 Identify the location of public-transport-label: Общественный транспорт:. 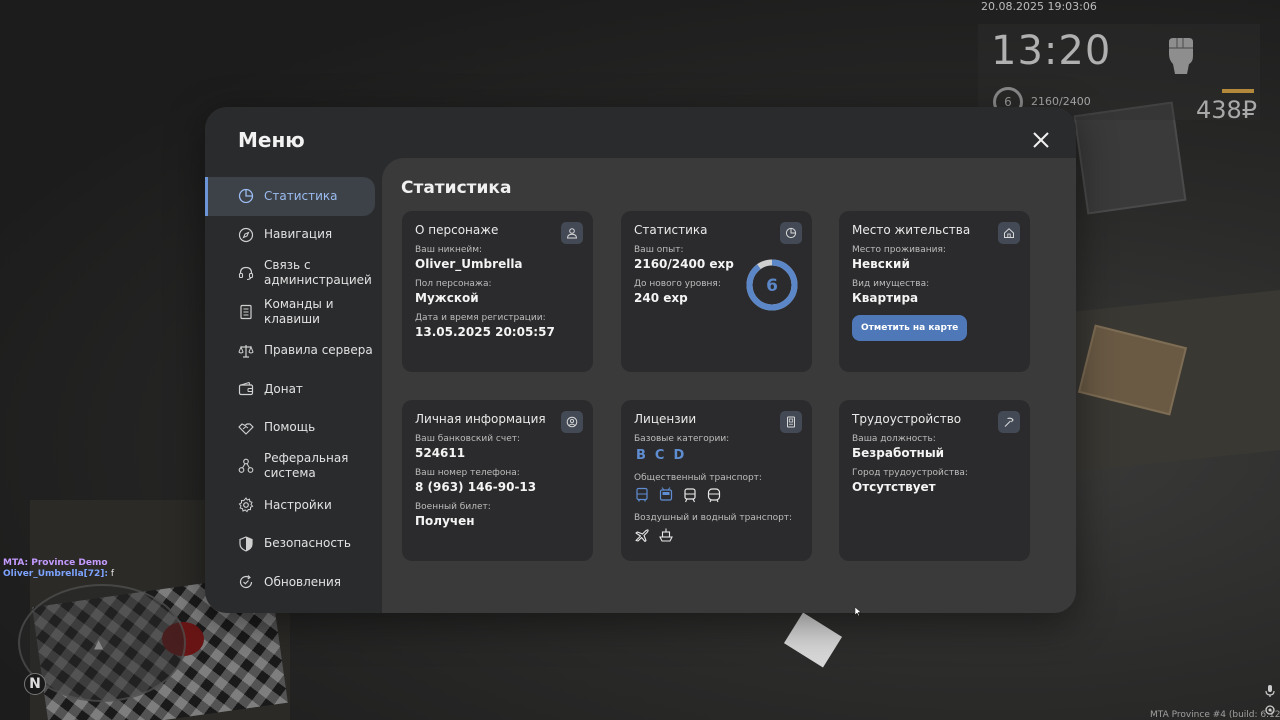
(698, 478).